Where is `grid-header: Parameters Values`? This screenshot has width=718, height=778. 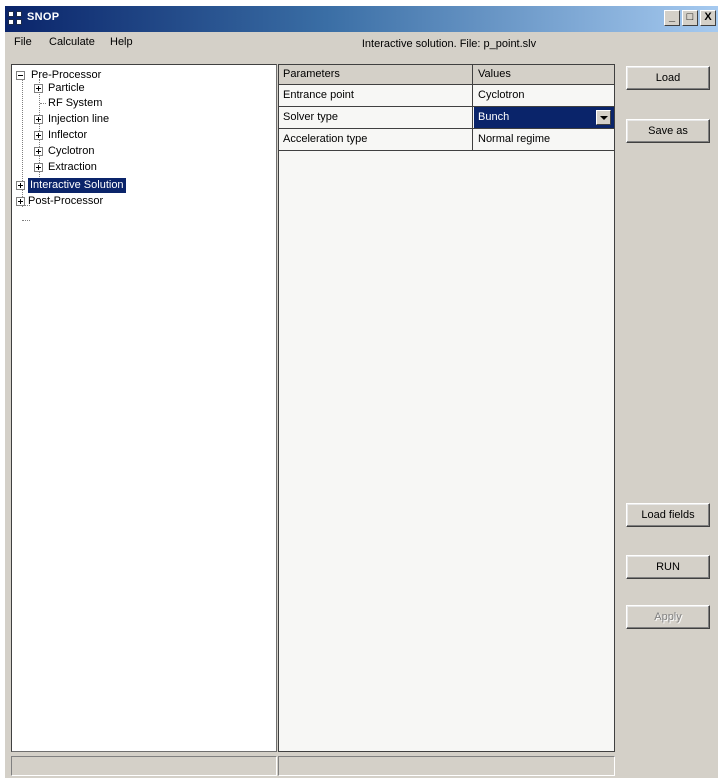 grid-header: Parameters Values is located at coordinates (446, 75).